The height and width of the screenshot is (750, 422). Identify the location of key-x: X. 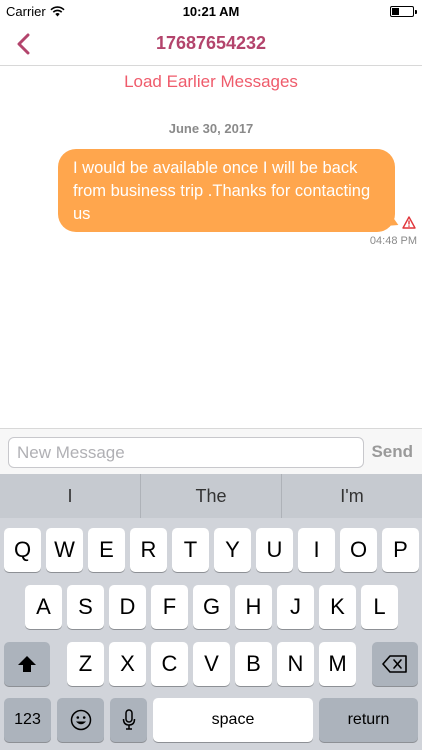
(127, 664).